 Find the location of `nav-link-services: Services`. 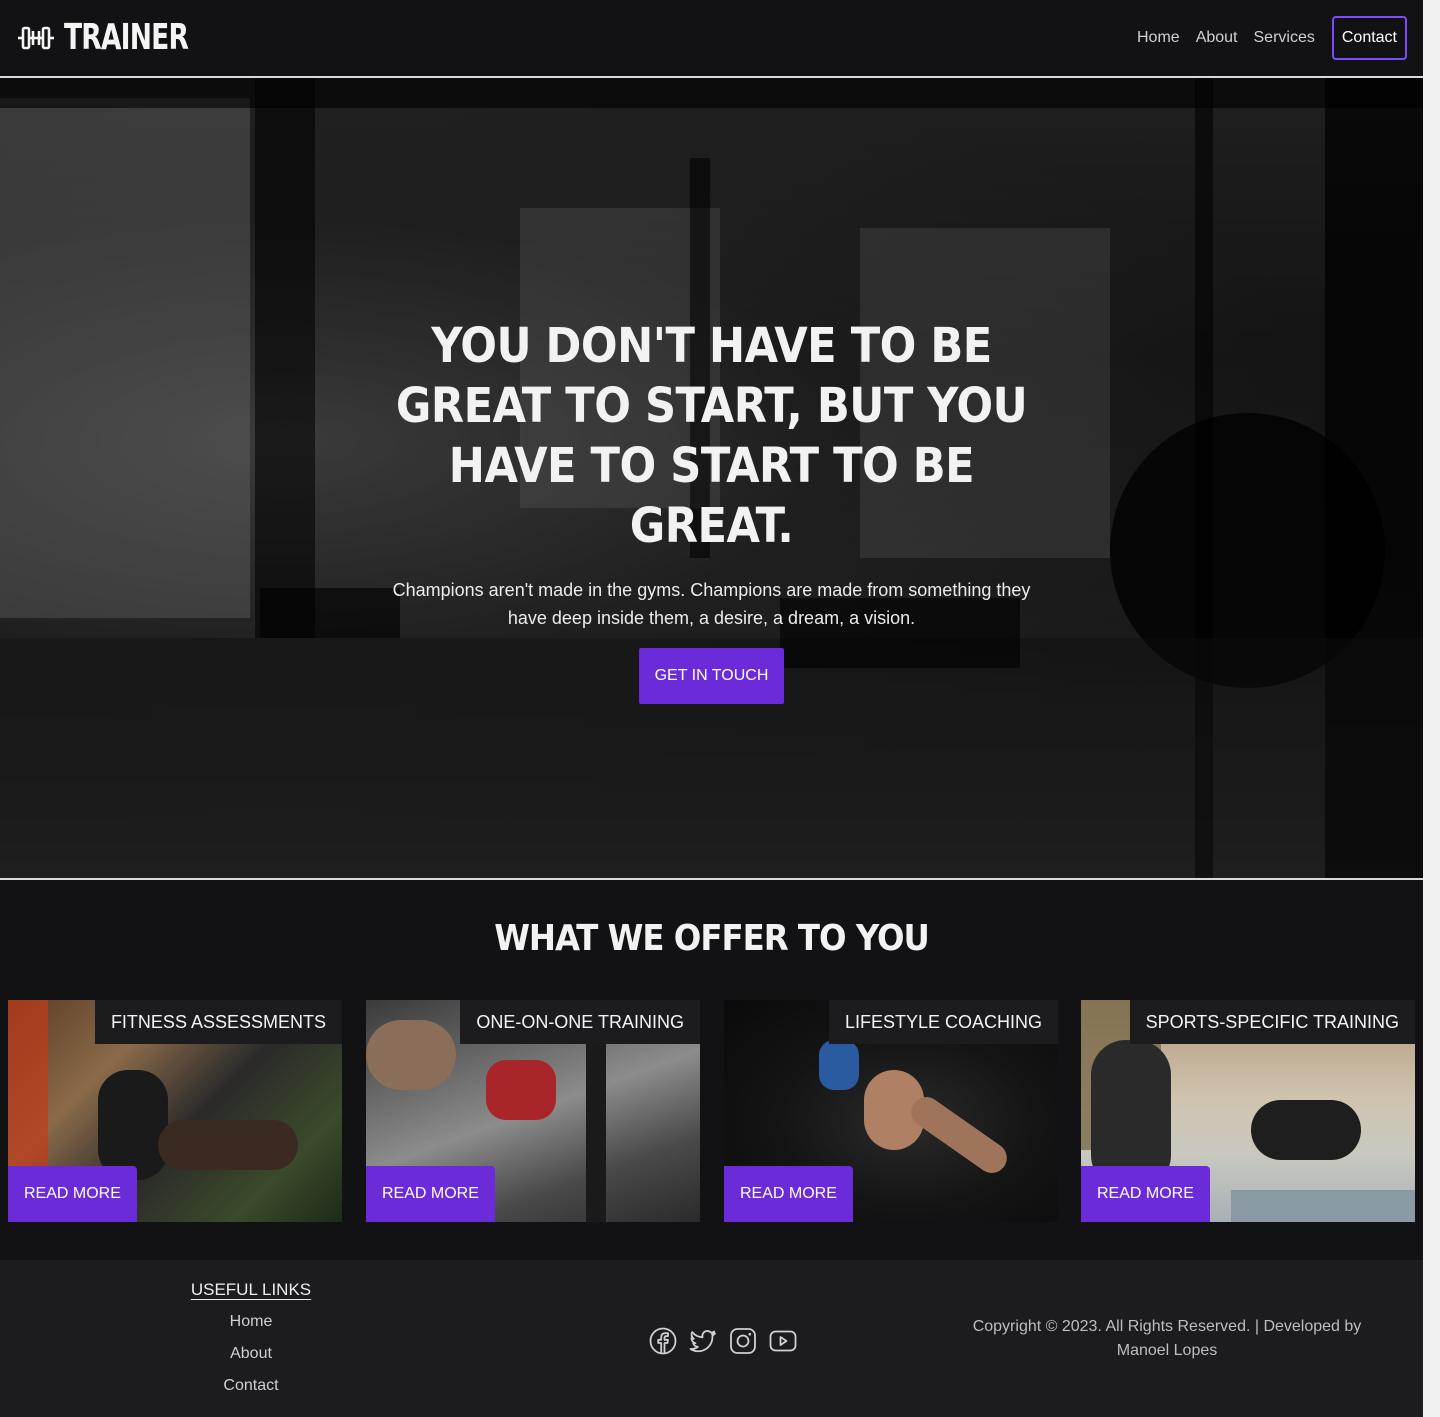

nav-link-services: Services is located at coordinates (1284, 38).